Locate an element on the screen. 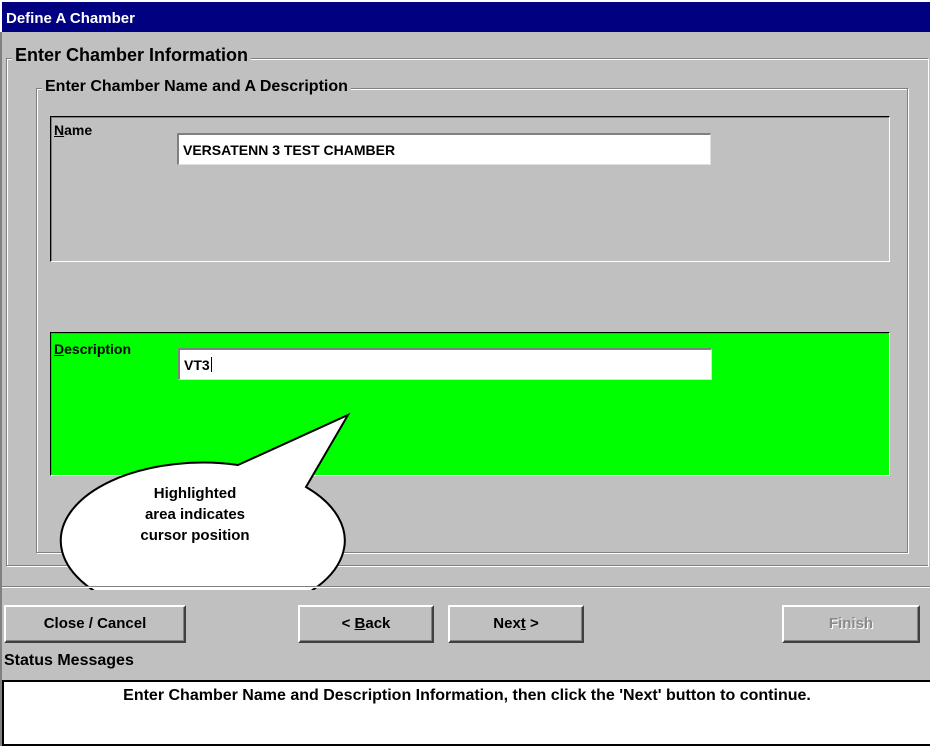  back-button: < Back is located at coordinates (366, 624).